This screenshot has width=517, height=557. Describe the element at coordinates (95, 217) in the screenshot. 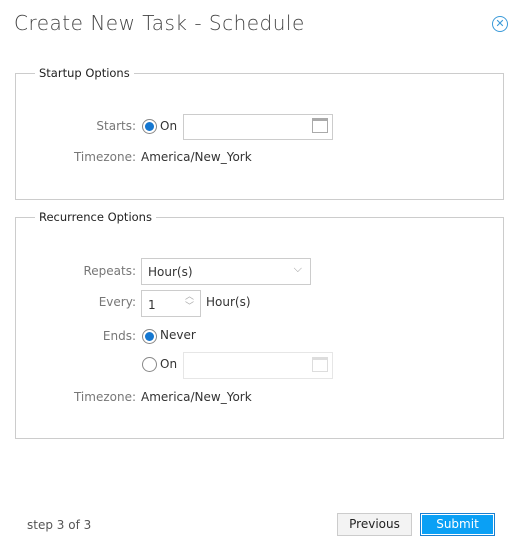

I see `recurrence-options-legend: Recurrence Options` at that location.